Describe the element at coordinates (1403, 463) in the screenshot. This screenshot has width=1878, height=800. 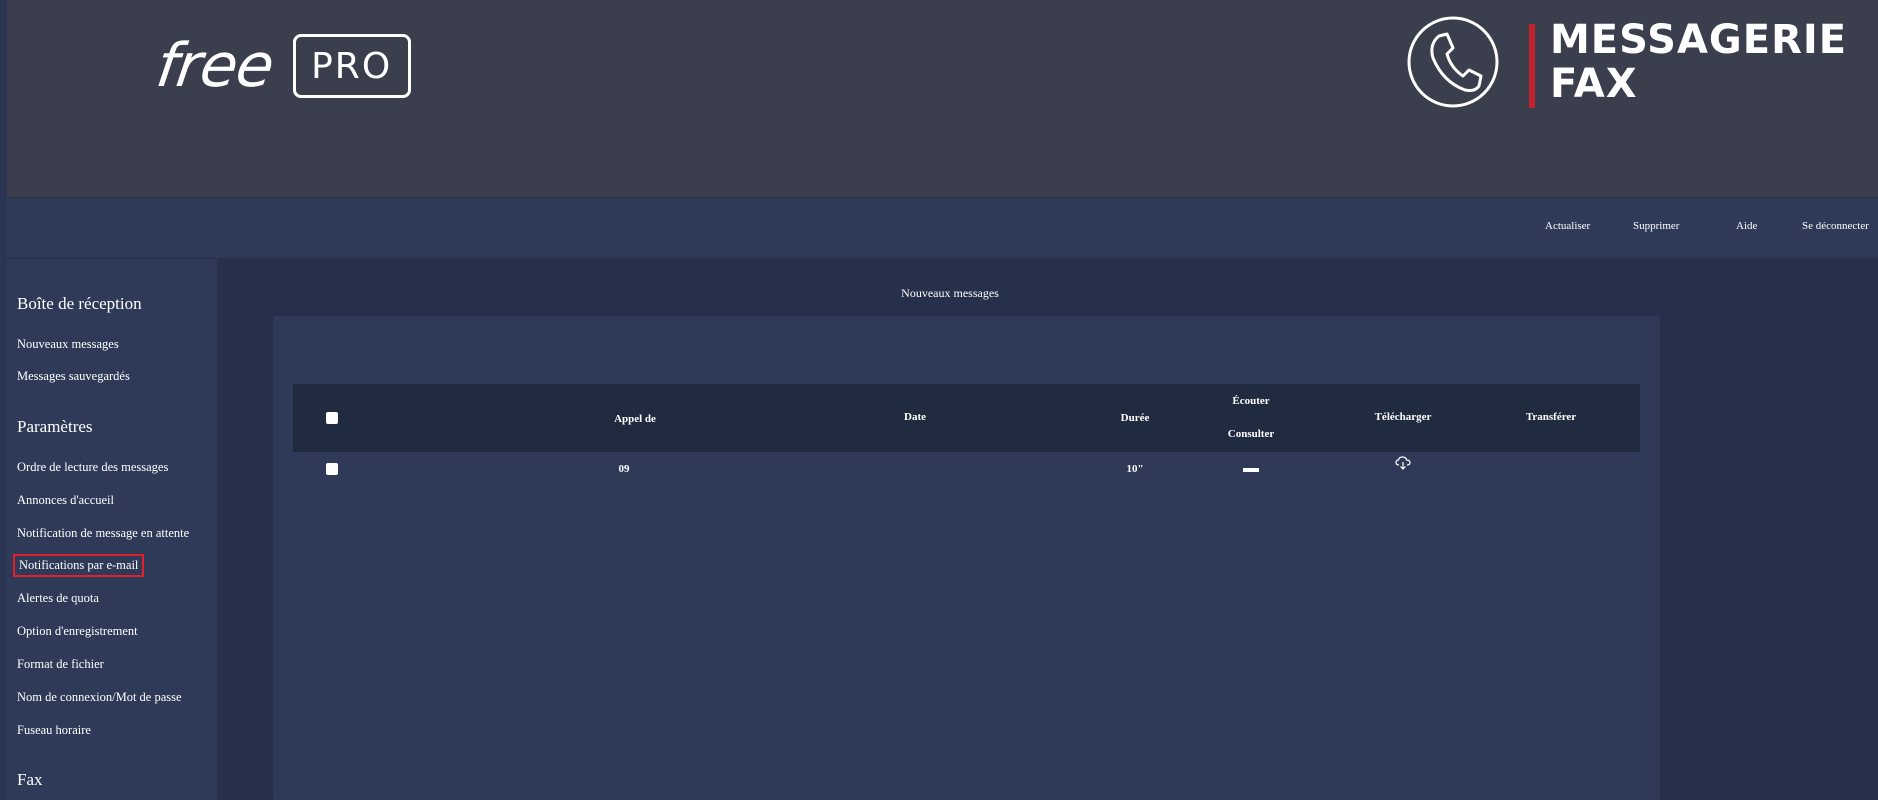
I see `cloud-download-icon` at that location.